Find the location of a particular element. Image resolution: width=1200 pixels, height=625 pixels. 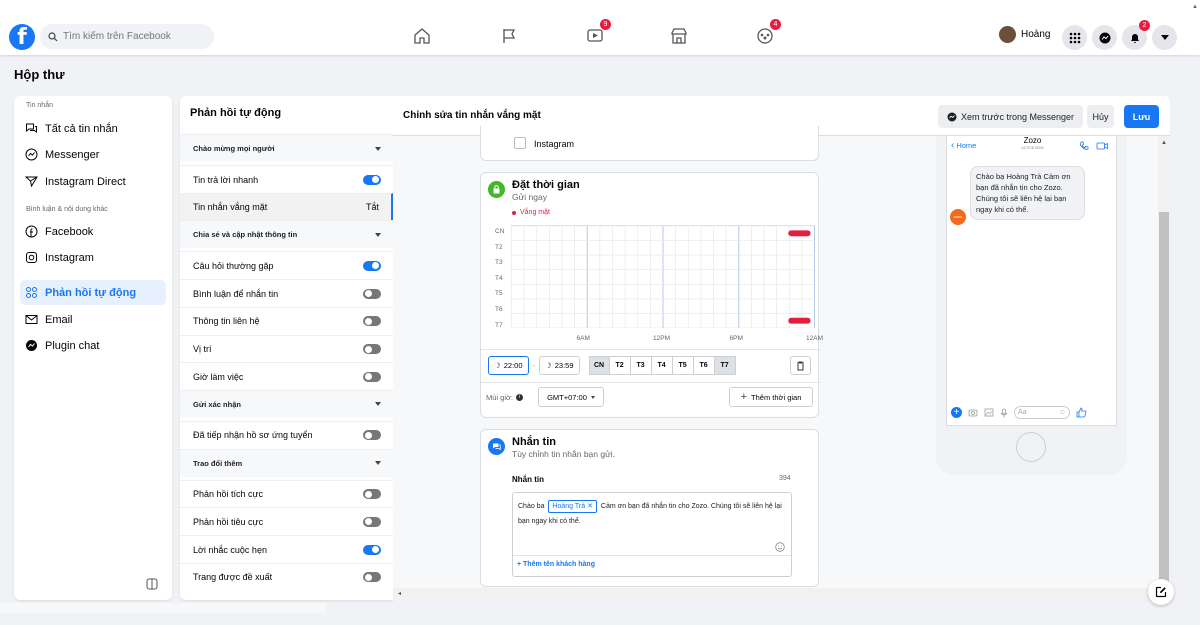

delete-time-button is located at coordinates (800, 365).